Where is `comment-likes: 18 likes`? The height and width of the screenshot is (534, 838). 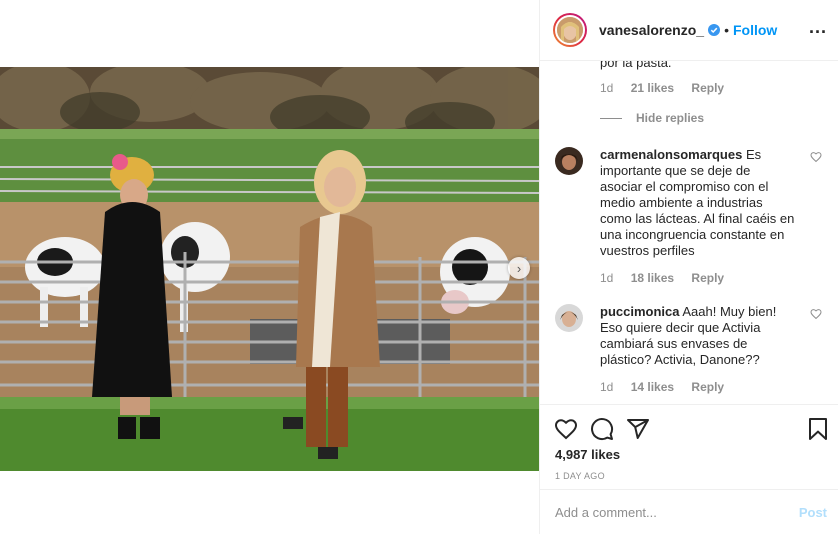 comment-likes: 18 likes is located at coordinates (652, 278).